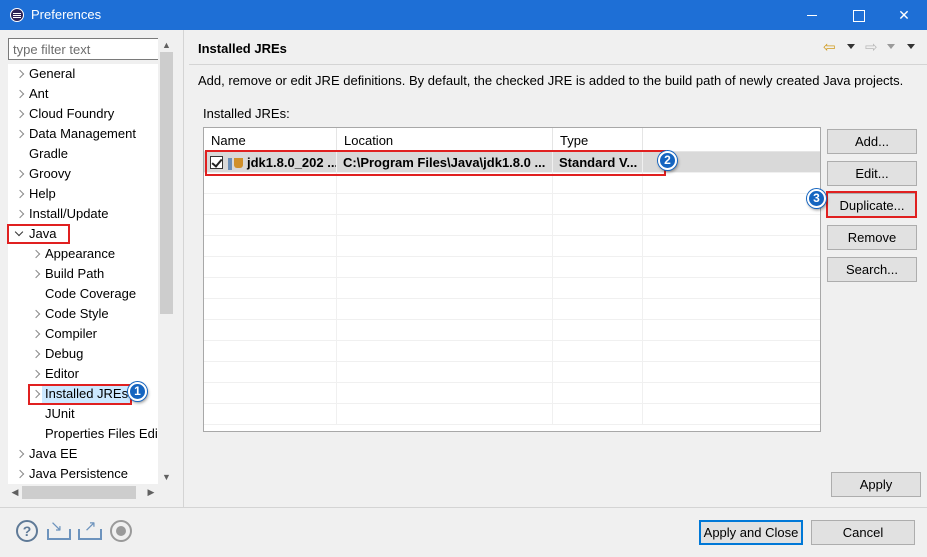  I want to click on tree-item: JUnit, so click(83, 414).